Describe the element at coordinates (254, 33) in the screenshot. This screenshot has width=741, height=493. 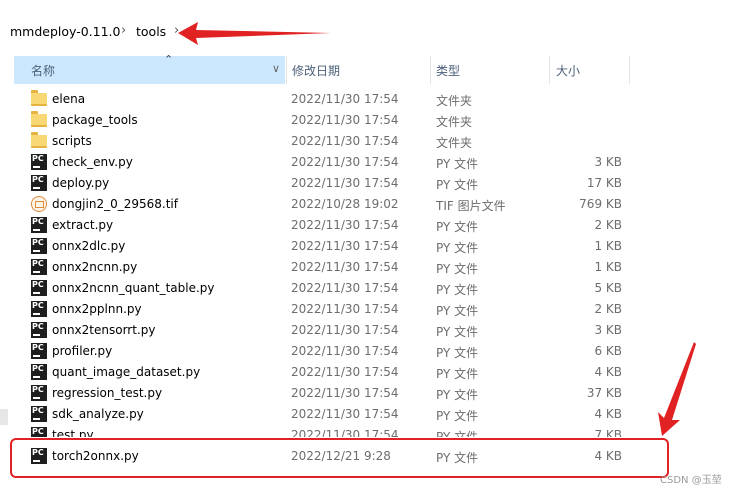
I see `annotation-arrow-left-icon` at that location.